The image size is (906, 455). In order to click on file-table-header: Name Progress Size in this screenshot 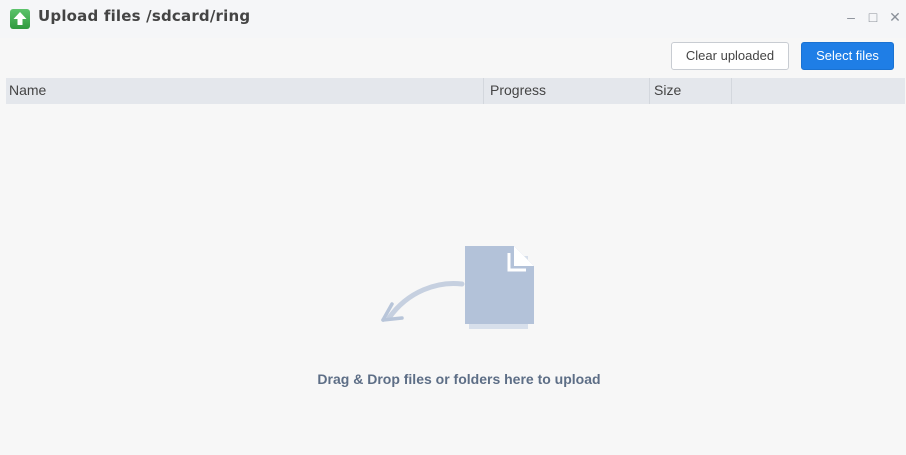, I will do `click(455, 91)`.